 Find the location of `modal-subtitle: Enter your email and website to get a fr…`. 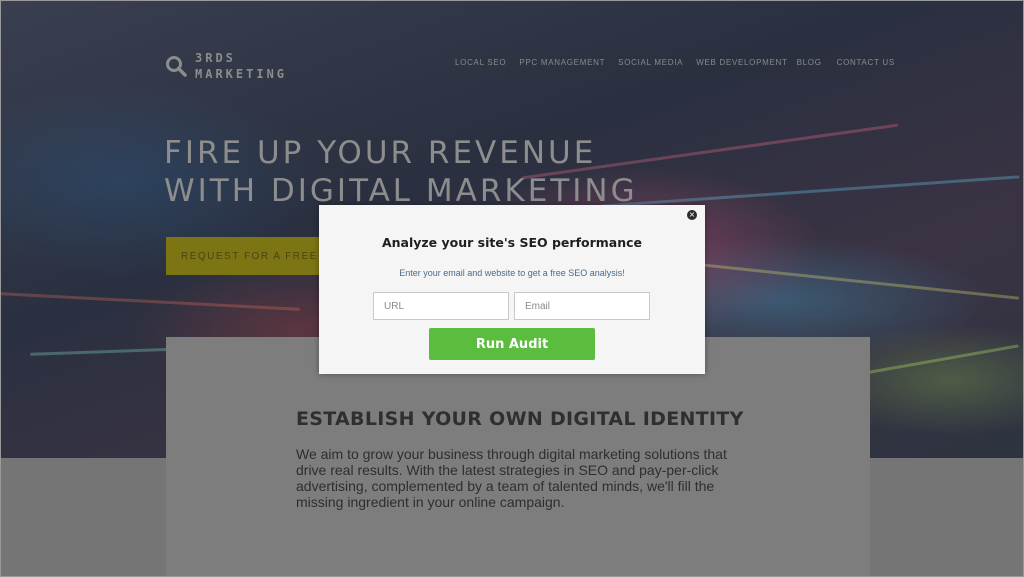

modal-subtitle: Enter your email and website to get a fr… is located at coordinates (512, 273).